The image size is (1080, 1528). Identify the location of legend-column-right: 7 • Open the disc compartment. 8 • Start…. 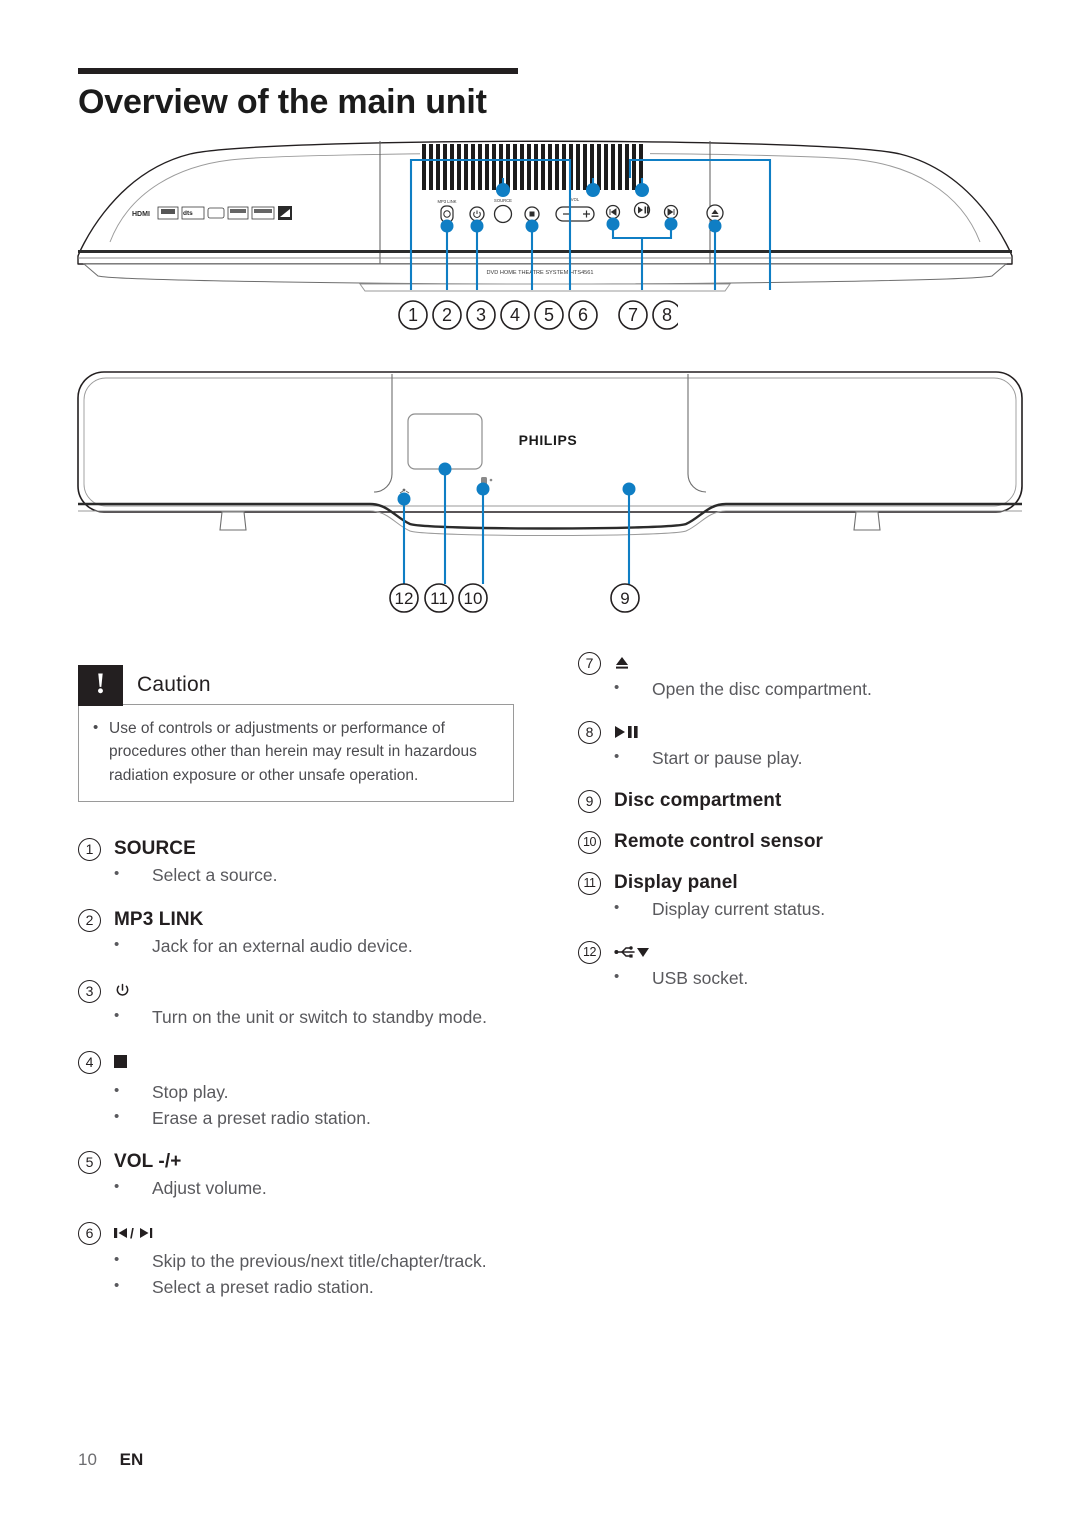
(803, 827).